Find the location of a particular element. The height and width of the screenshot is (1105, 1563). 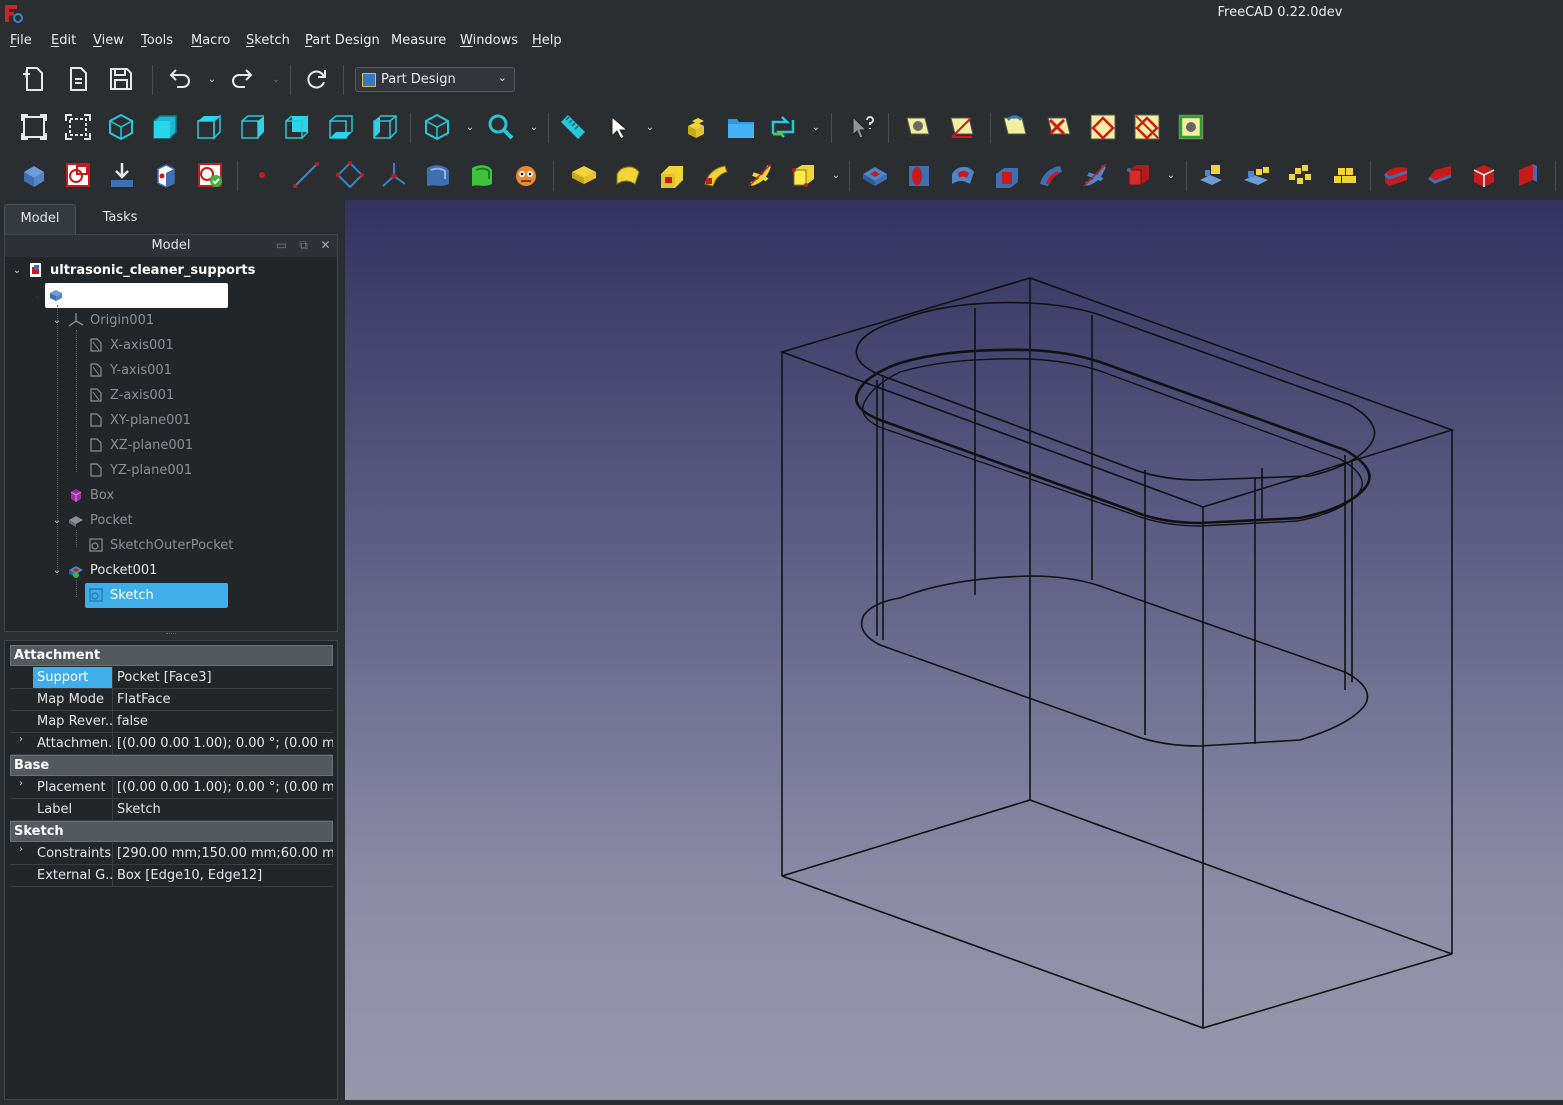

menu-edit: Edit is located at coordinates (63, 40).